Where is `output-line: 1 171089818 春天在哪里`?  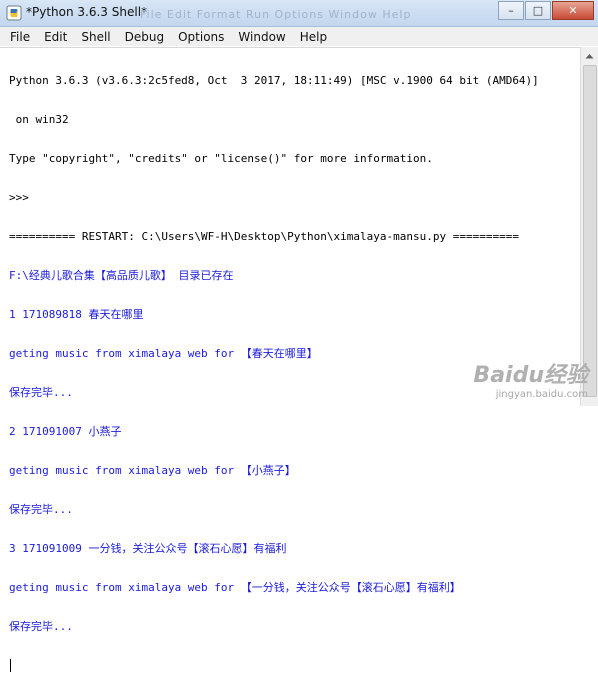
output-line: 1 171089818 春天在哪里 is located at coordinates (76, 314).